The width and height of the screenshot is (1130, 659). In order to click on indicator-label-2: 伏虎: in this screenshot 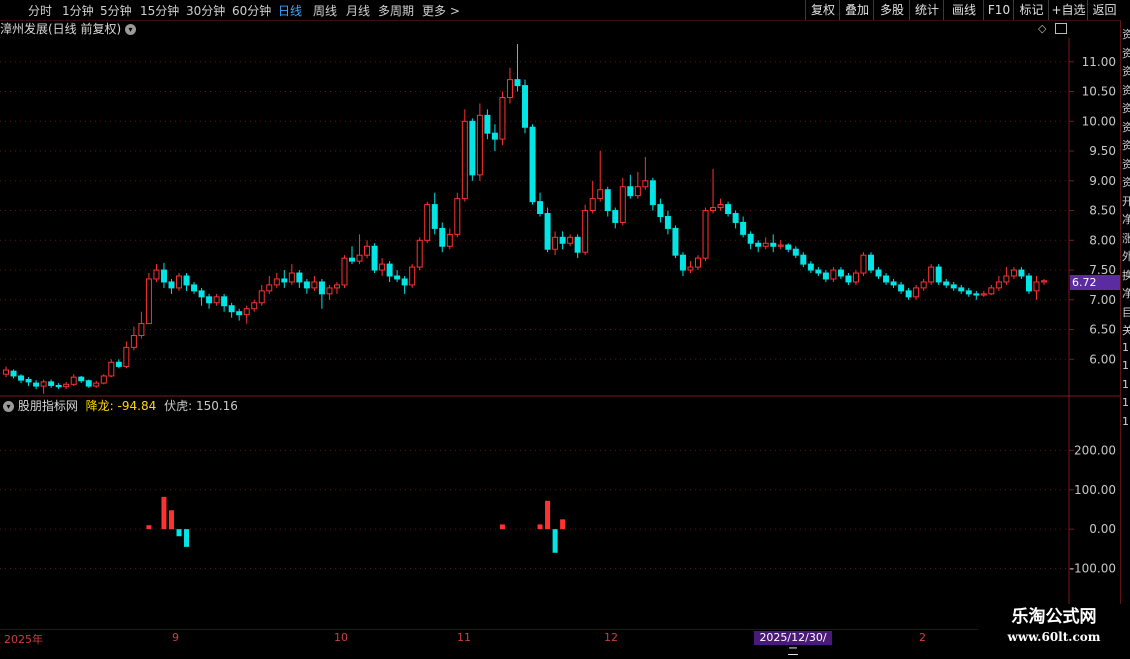, I will do `click(178, 406)`.